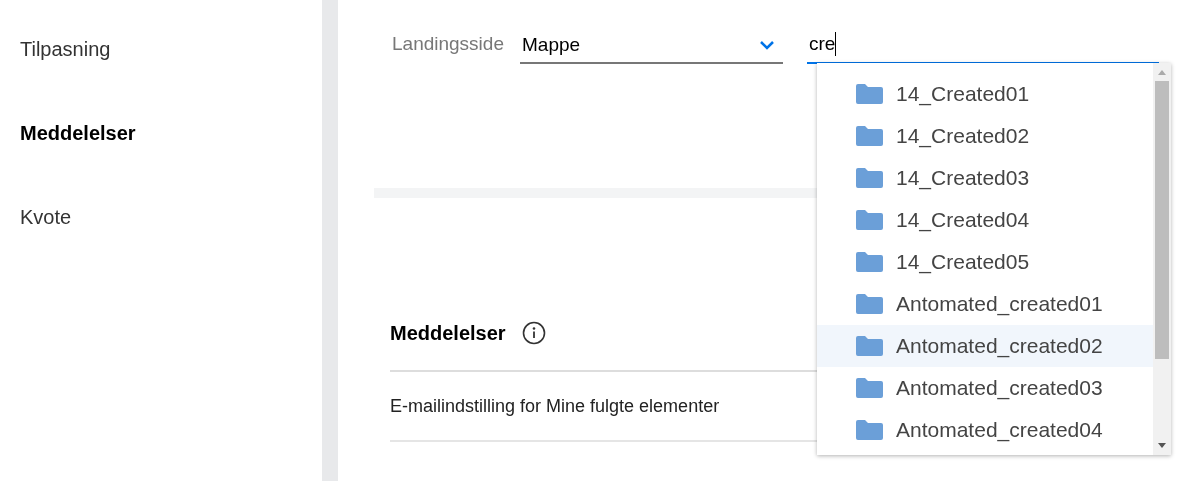 The image size is (1177, 481). Describe the element at coordinates (46, 217) in the screenshot. I see `sidebar-item: Kvote` at that location.